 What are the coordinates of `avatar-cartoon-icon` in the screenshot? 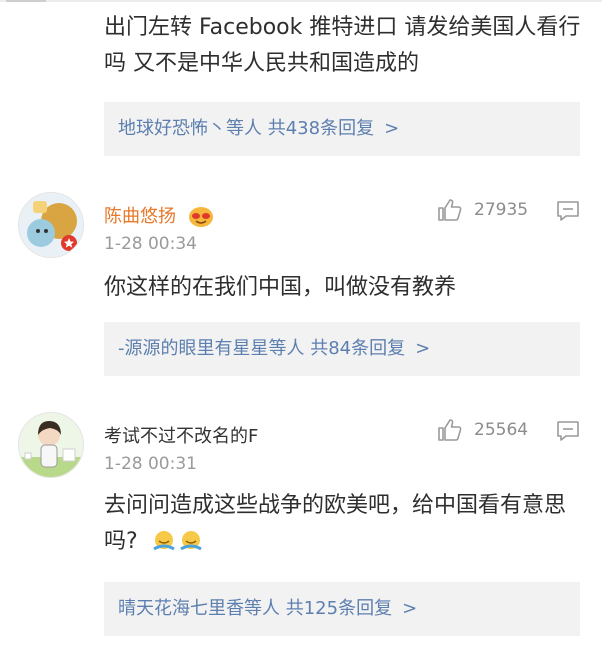 It's located at (51, 225).